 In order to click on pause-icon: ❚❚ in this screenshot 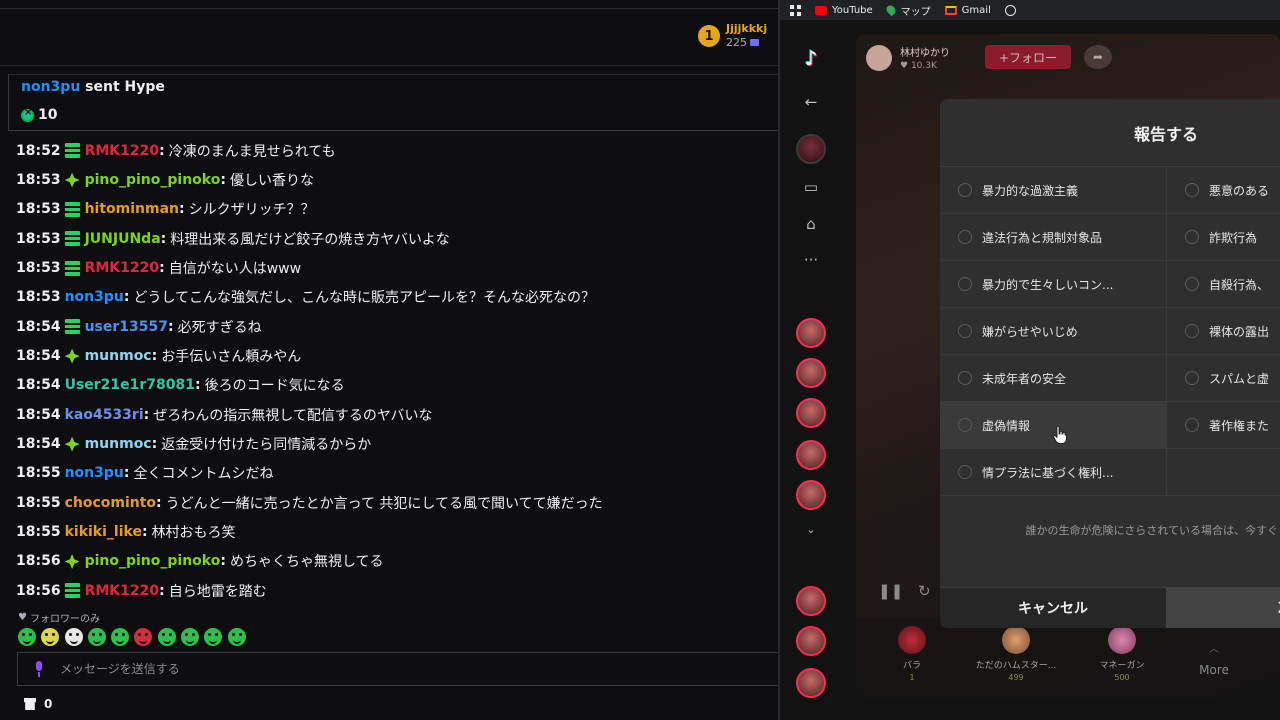, I will do `click(890, 591)`.